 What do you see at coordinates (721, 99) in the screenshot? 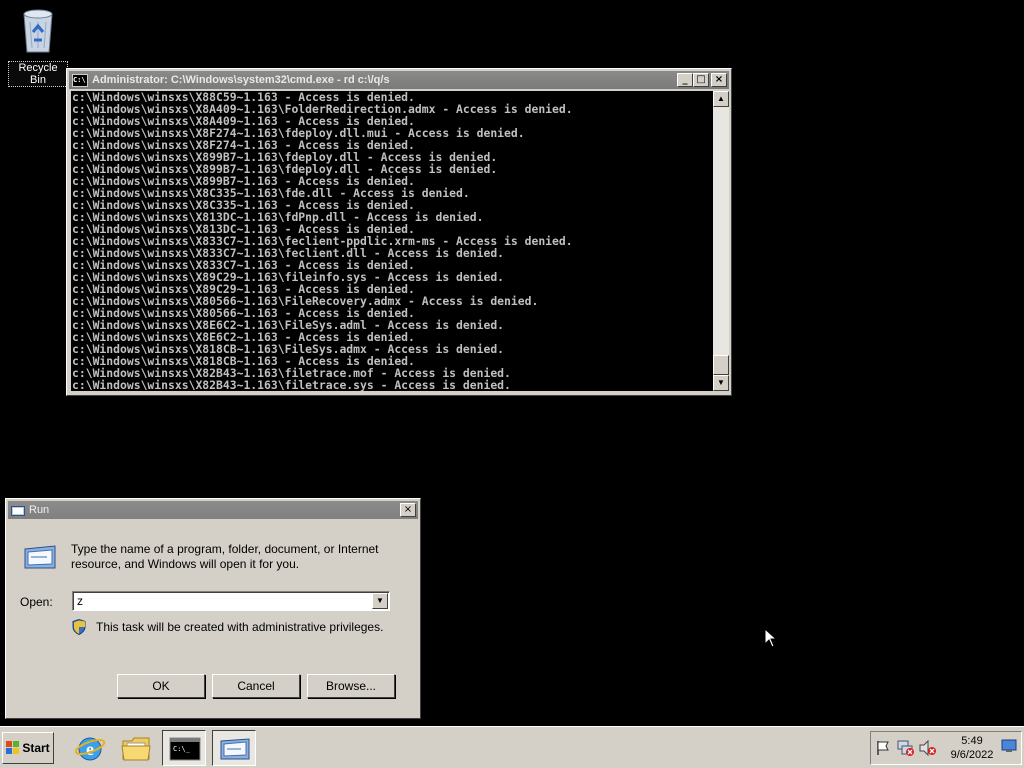
I see `scroll-up-button: ▲` at bounding box center [721, 99].